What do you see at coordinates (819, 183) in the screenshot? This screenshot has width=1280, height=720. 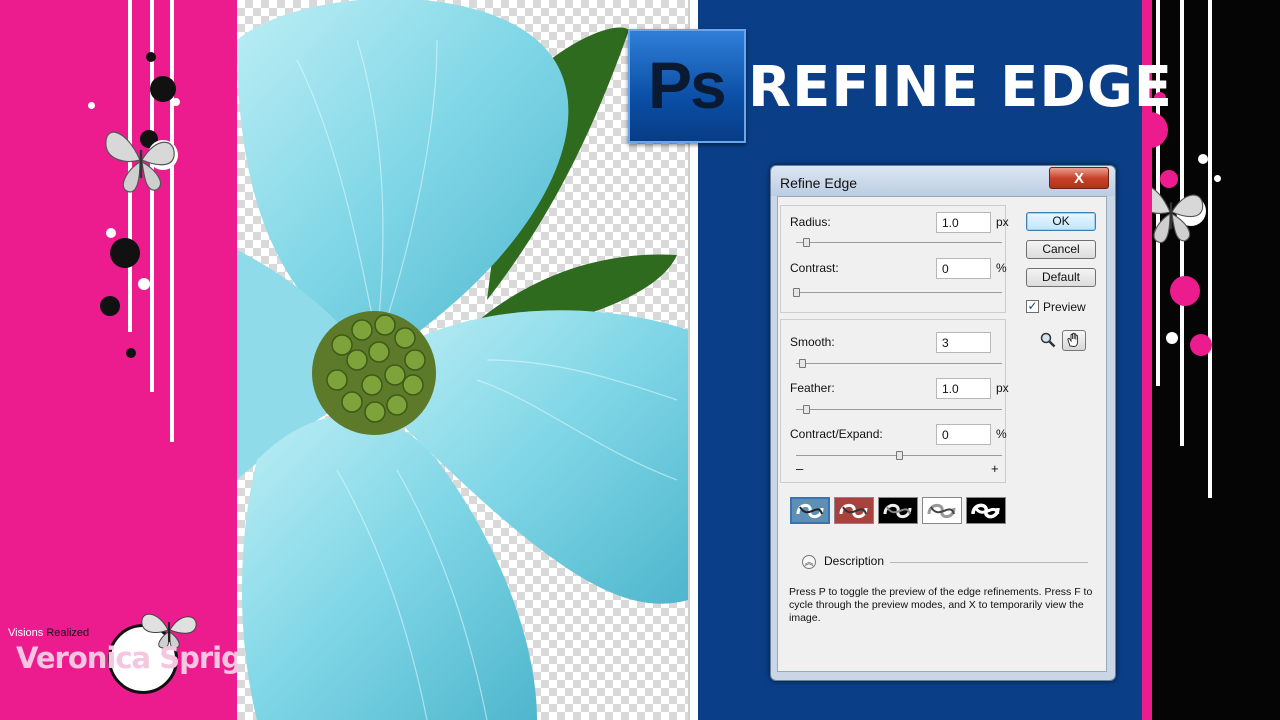 I see `dialog-title: Refine Edge` at bounding box center [819, 183].